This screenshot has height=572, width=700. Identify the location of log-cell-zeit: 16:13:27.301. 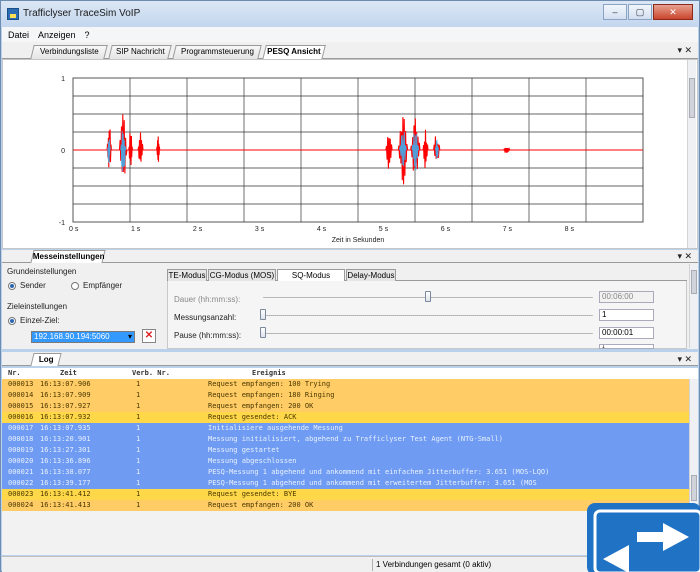
(65, 450).